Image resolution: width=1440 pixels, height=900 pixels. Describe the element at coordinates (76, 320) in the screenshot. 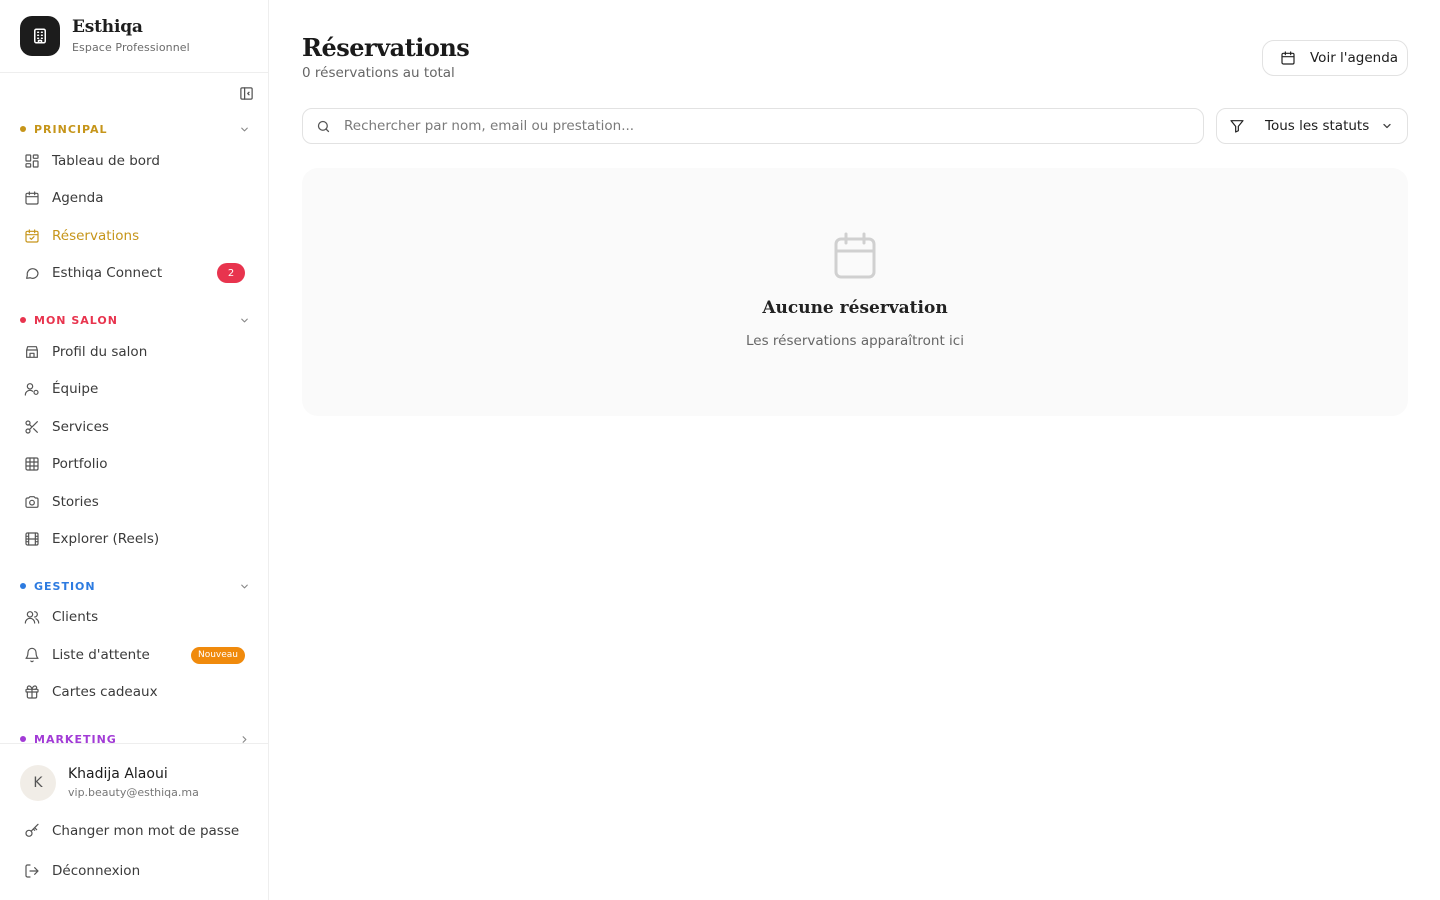

I see `section-title: MON SALON` at that location.